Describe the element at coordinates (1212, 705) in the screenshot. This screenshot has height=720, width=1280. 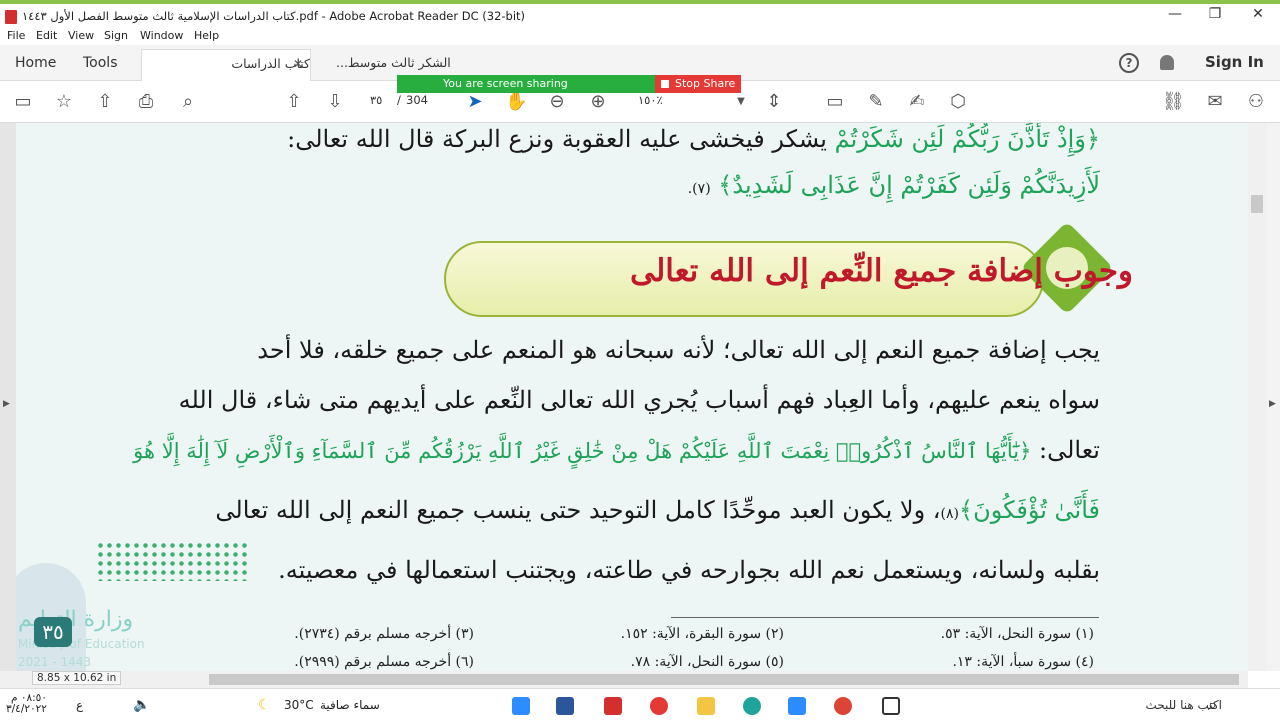
I see `search-icon: ⌕` at that location.